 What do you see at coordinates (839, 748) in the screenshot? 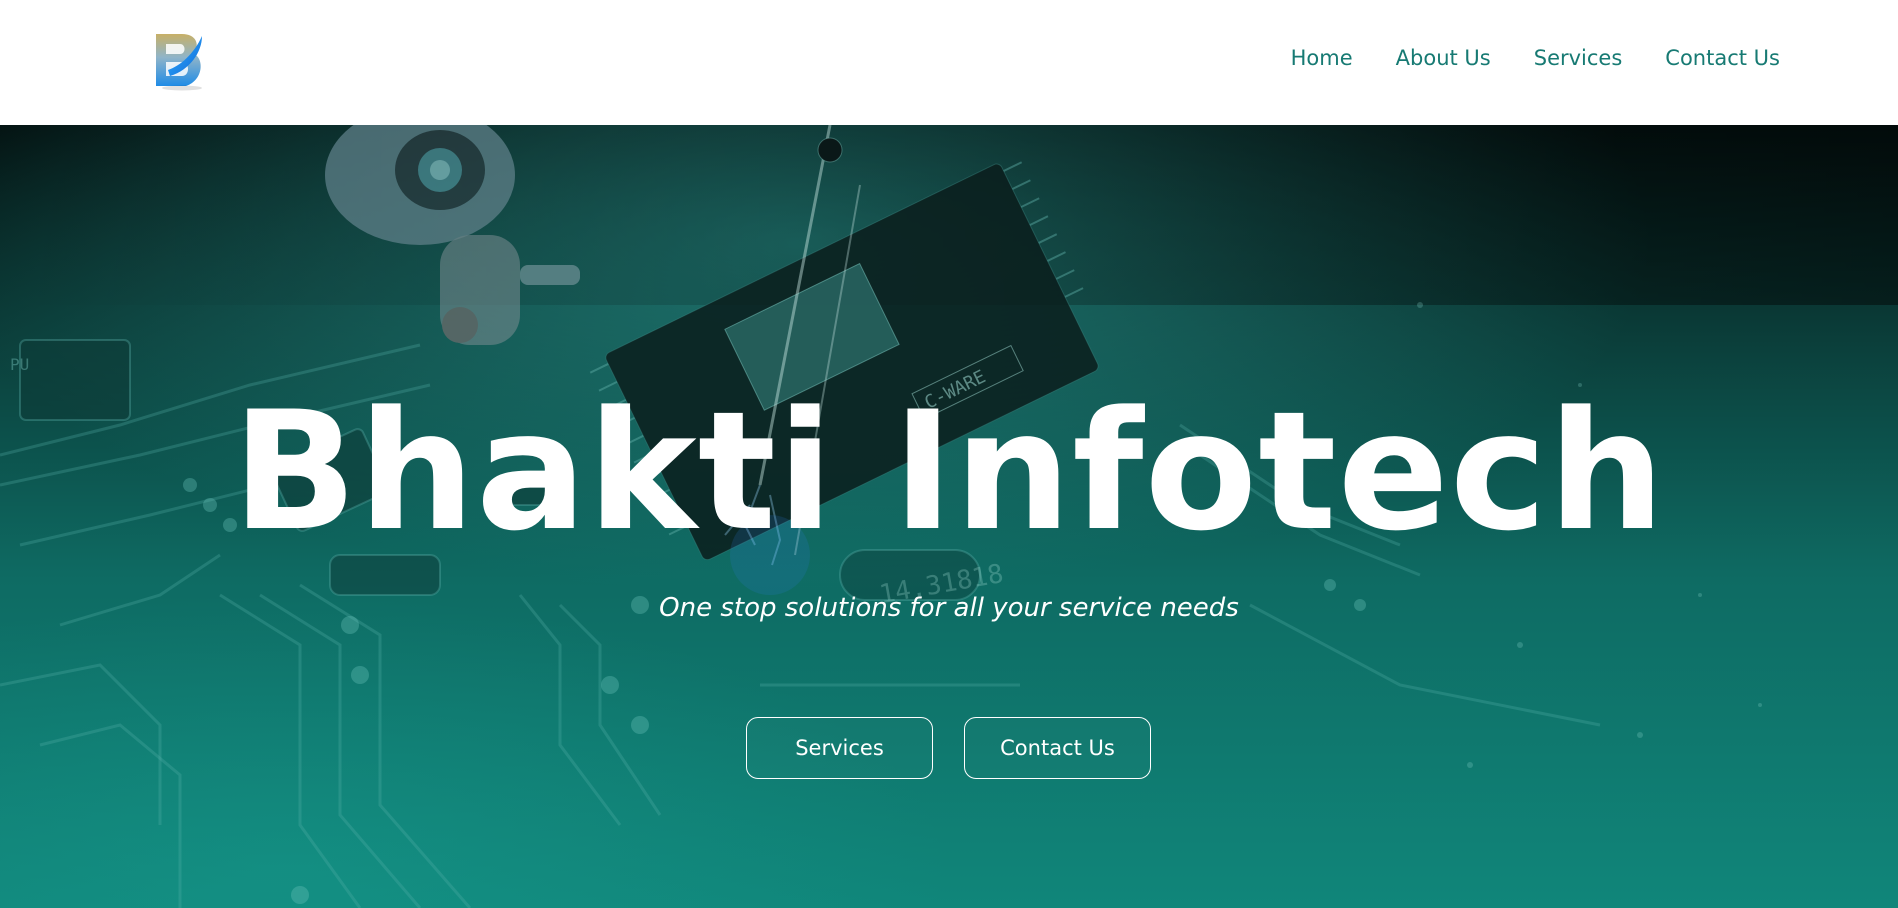
I see `services-button: Services` at bounding box center [839, 748].